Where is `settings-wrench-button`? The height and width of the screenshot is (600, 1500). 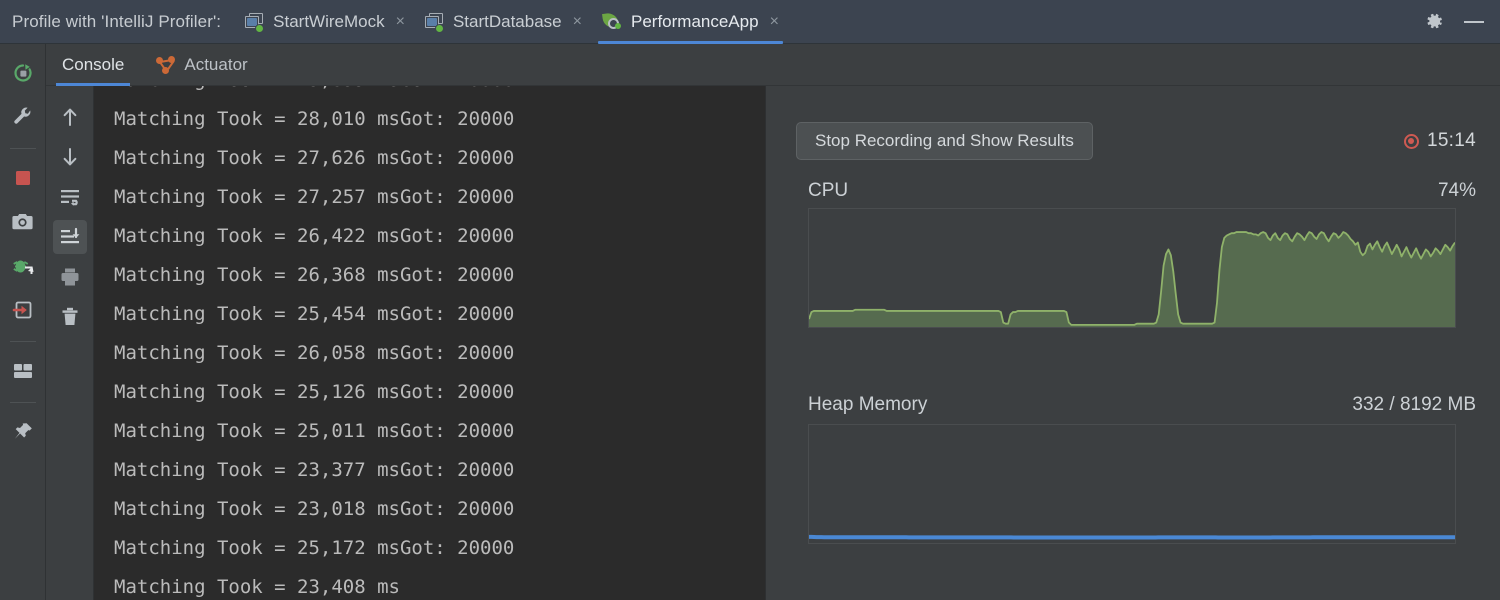
settings-wrench-button is located at coordinates (23, 117).